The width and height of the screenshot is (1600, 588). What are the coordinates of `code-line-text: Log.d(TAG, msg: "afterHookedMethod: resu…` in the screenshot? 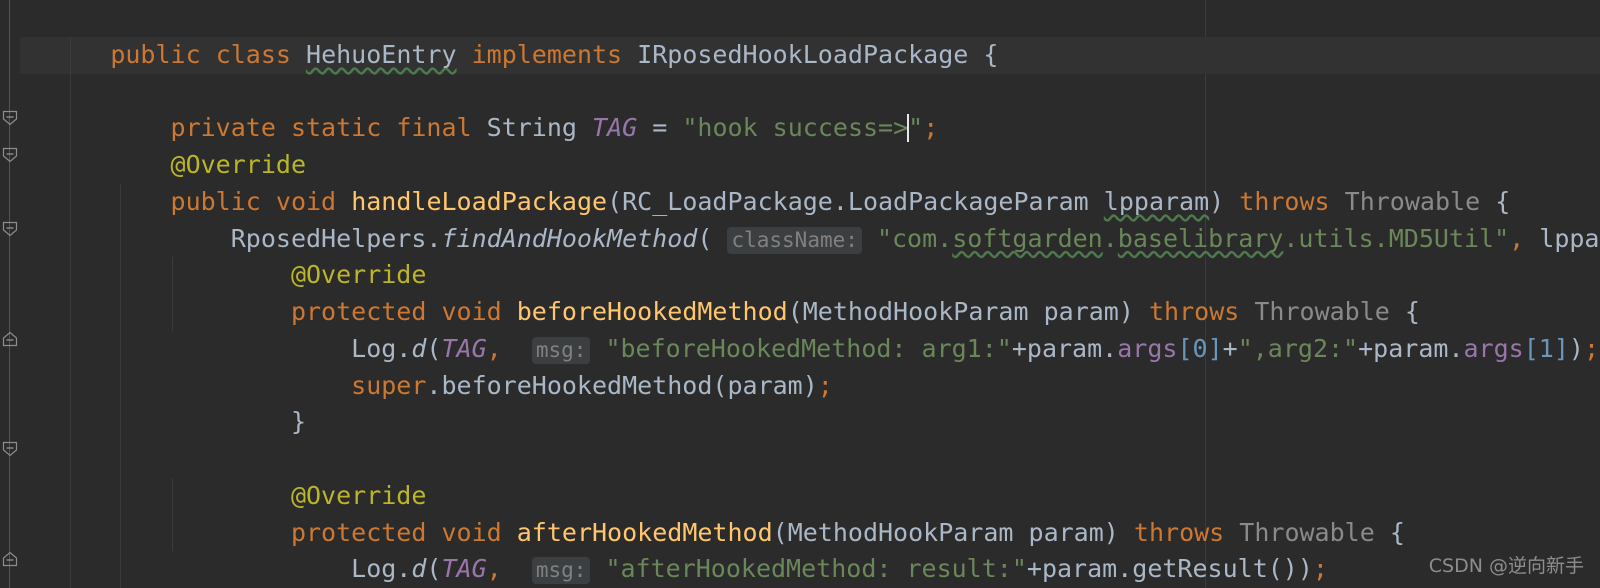 It's located at (839, 569).